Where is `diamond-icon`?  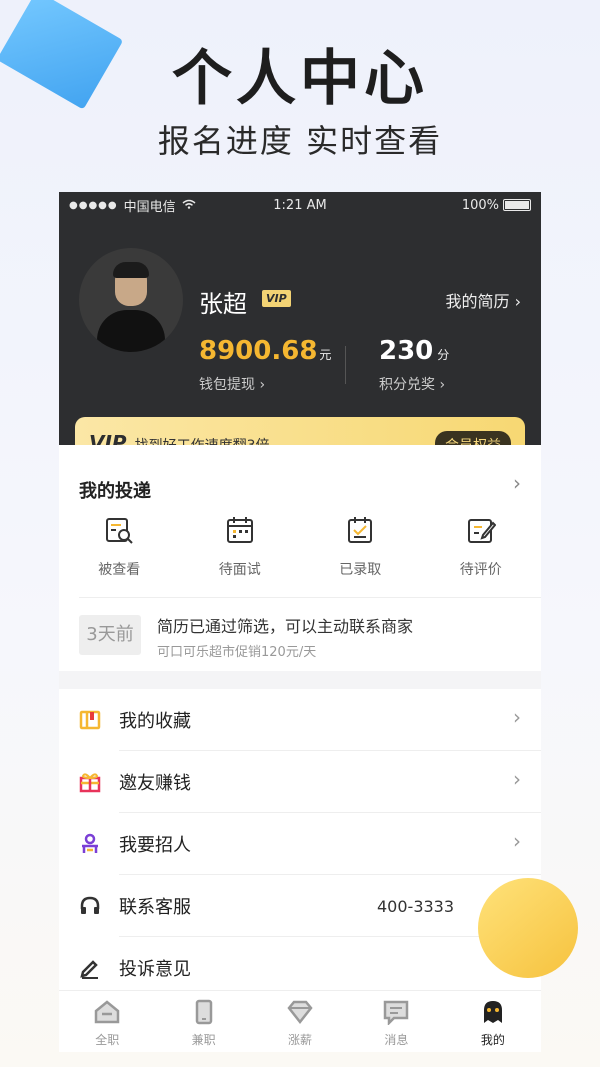 diamond-icon is located at coordinates (300, 1012).